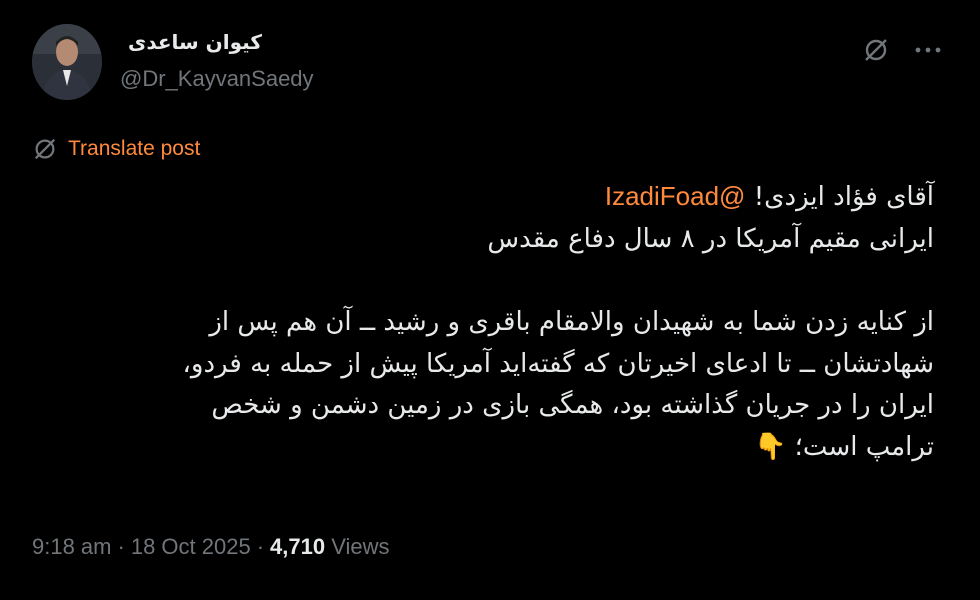 The height and width of the screenshot is (600, 980). What do you see at coordinates (675, 196) in the screenshot?
I see `mention-link: @IzadiFoad` at bounding box center [675, 196].